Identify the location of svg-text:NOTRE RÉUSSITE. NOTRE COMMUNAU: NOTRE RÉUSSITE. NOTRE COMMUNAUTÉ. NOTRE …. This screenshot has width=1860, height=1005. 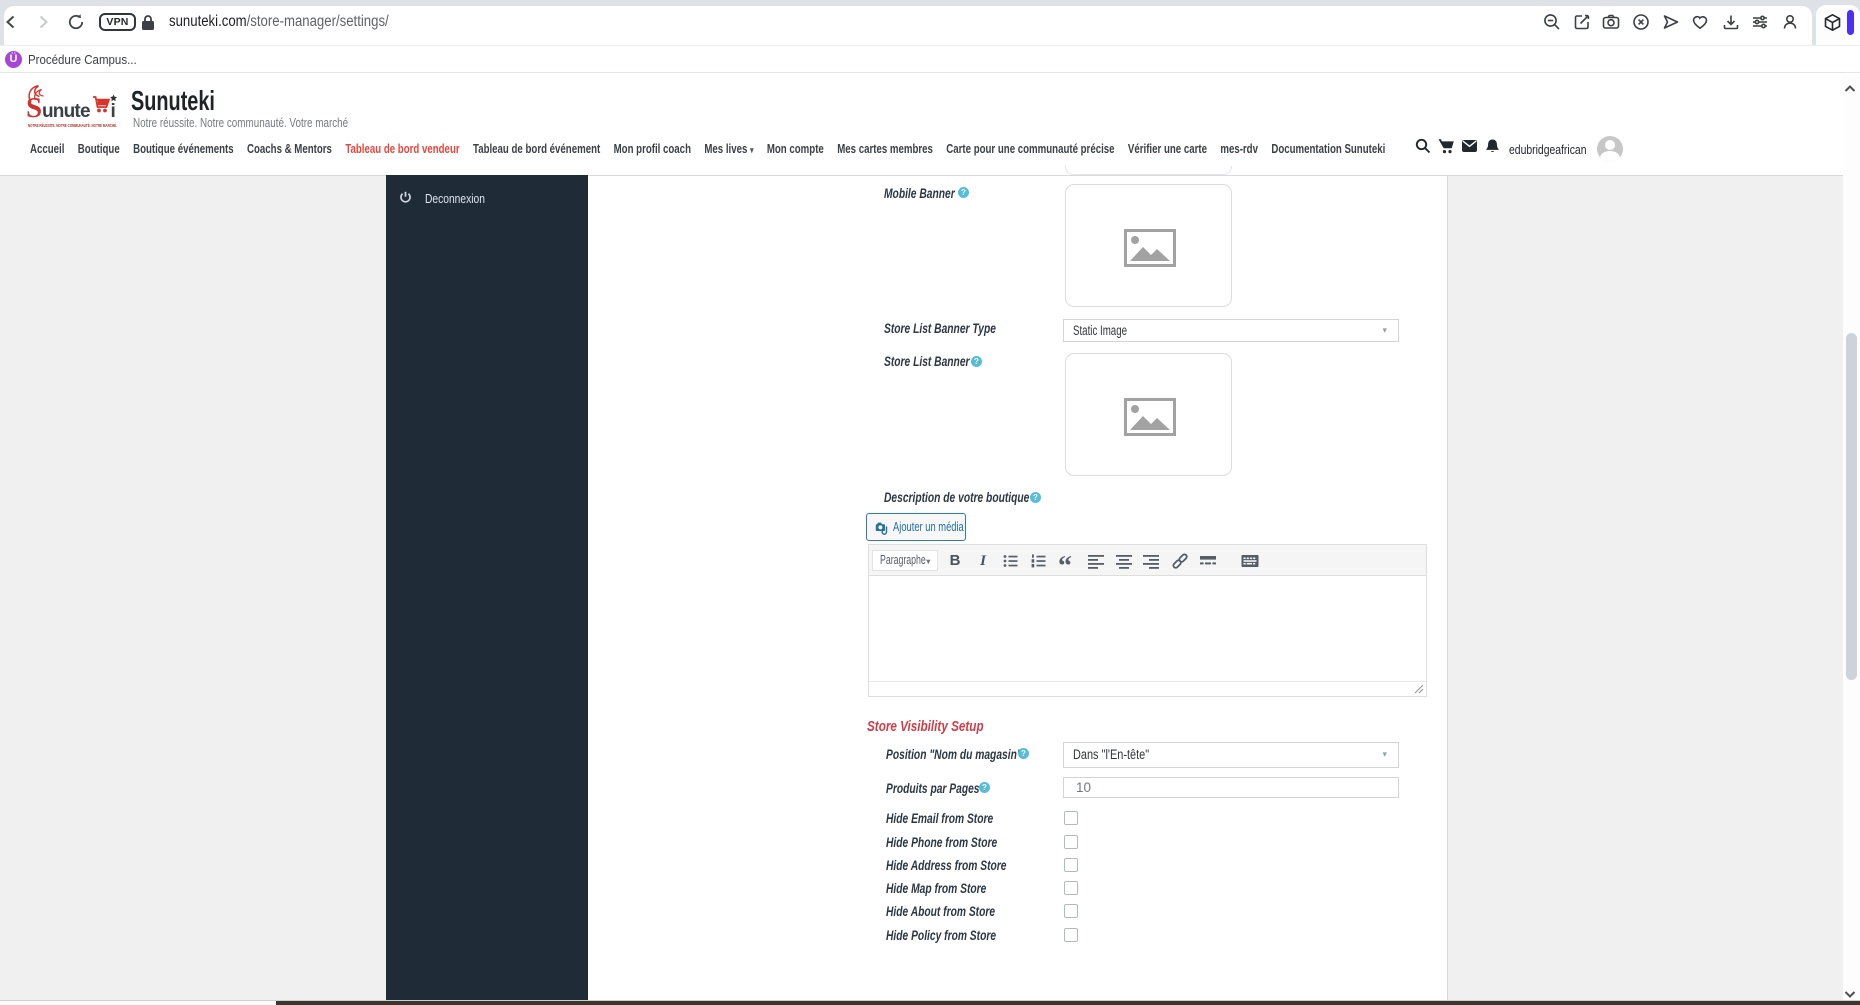
(72, 124).